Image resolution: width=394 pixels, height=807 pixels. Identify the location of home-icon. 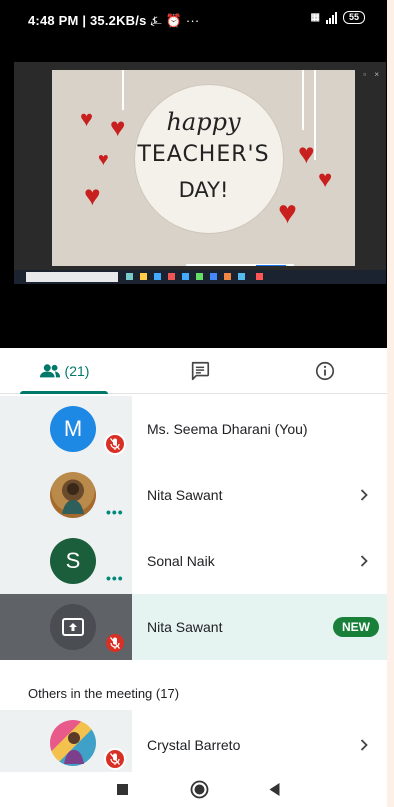
(199, 789).